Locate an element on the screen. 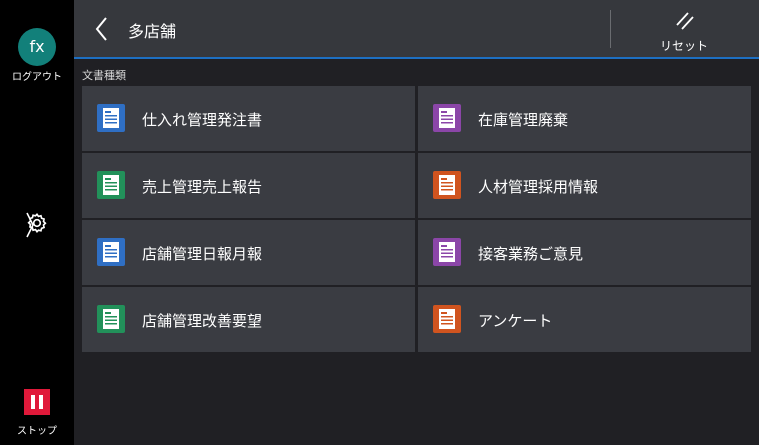  chevron-right-icon is located at coordinates (30, 225).